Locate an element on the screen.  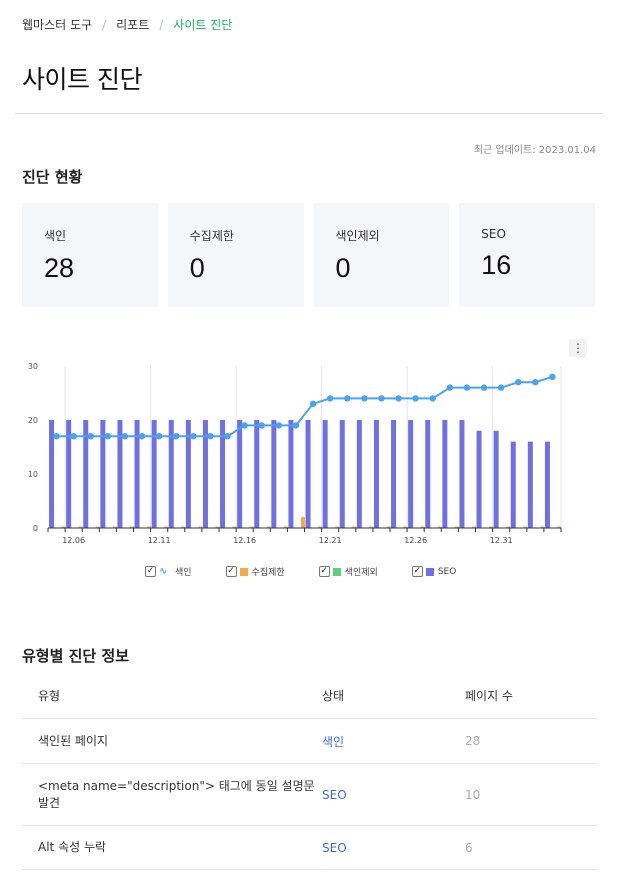
y-tick-label: 0 is located at coordinates (35, 528).